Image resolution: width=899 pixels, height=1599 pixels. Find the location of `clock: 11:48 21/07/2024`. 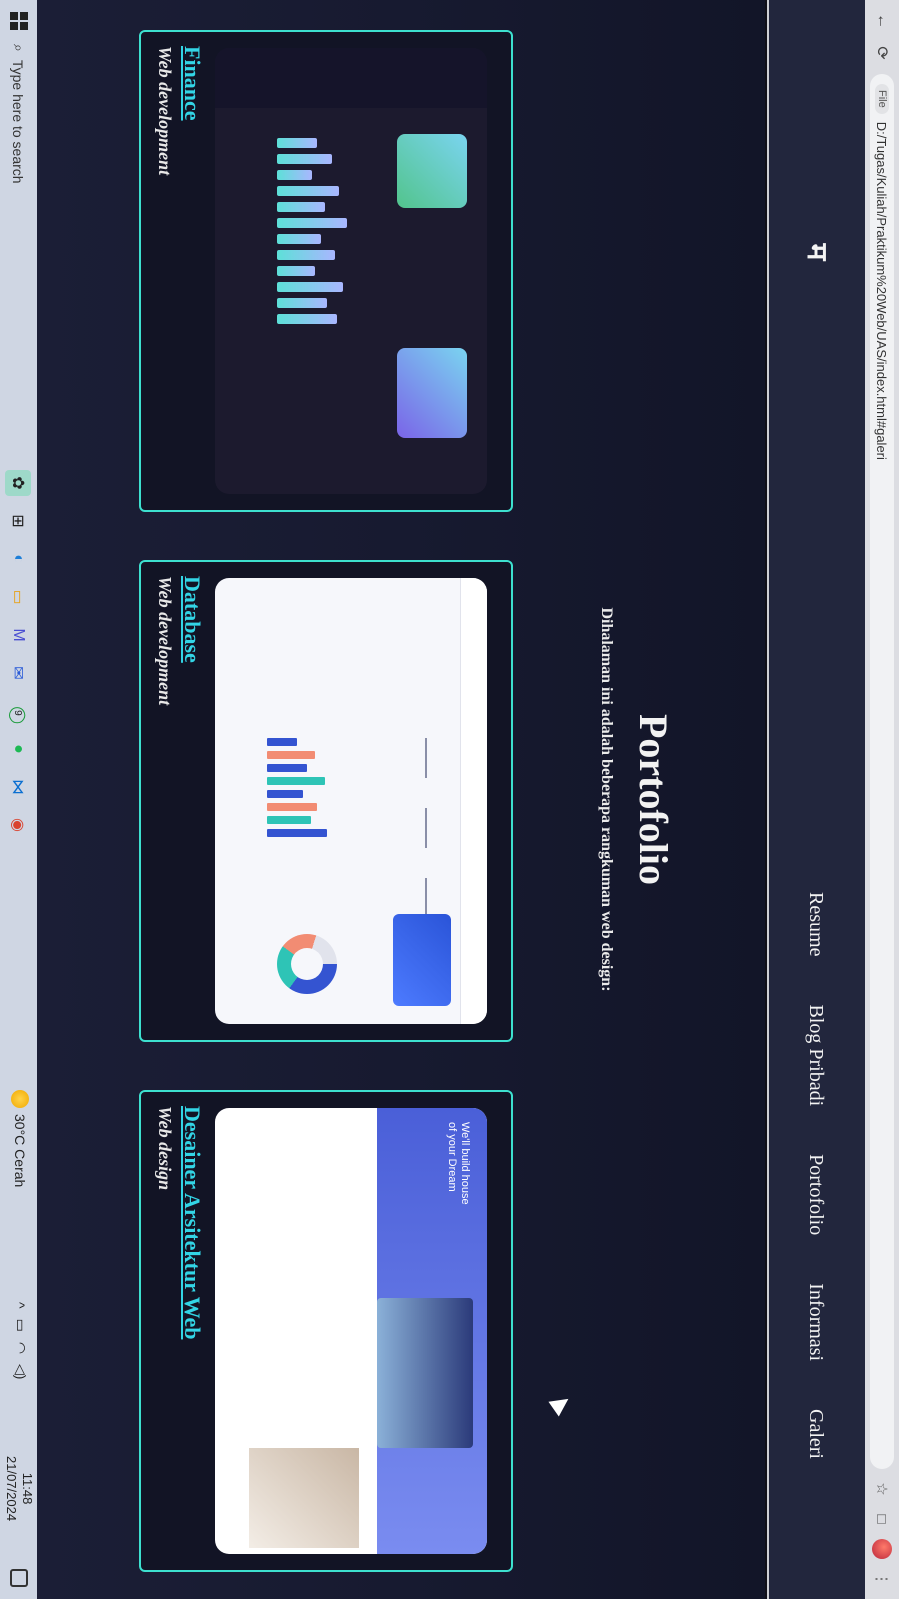

clock: 11:48 21/07/2024 is located at coordinates (19, 1488).